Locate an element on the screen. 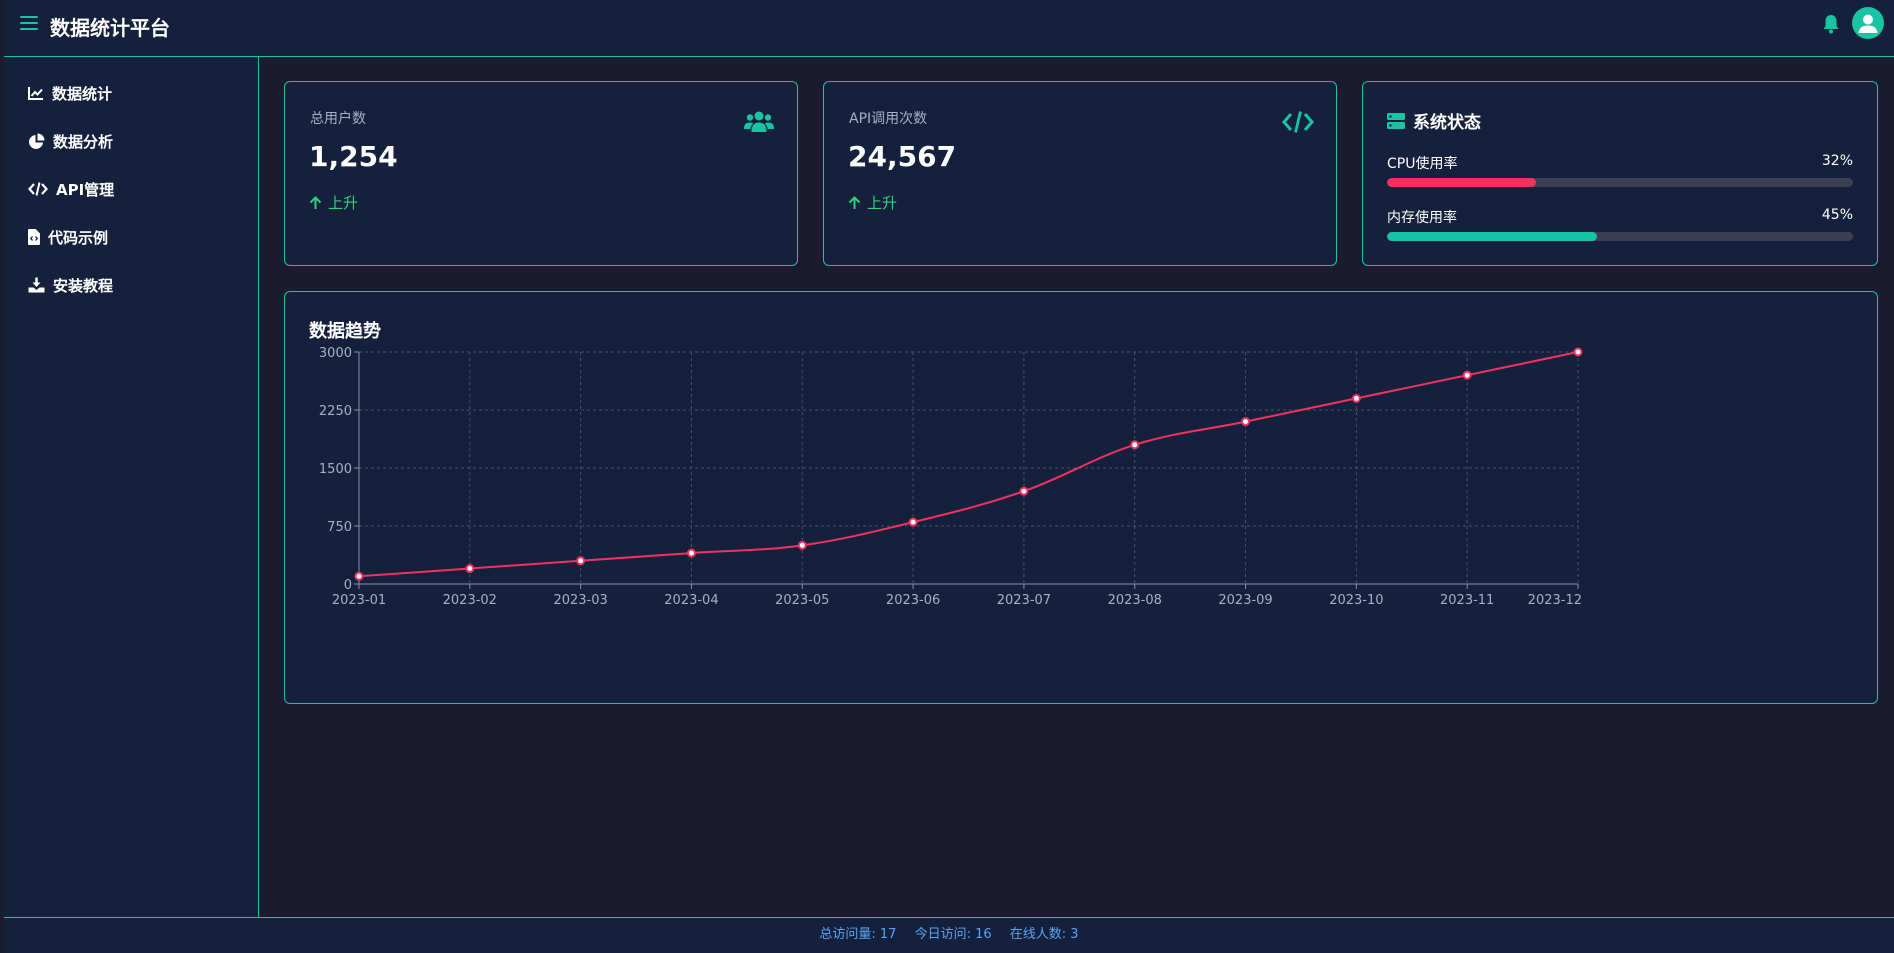 The image size is (1894, 953). memory-usage-value: 45% is located at coordinates (1837, 215).